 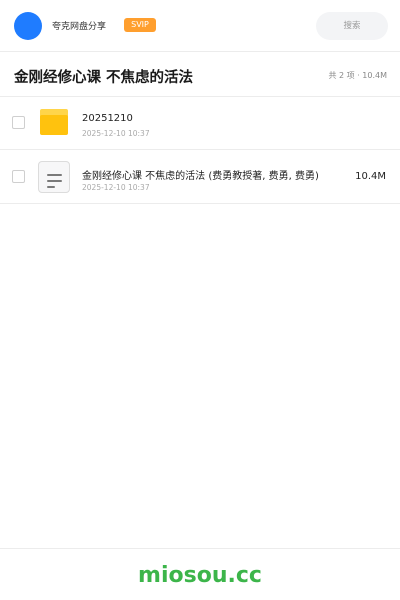 I want to click on item-summary: 共 2 项 · 10.4M, so click(x=357, y=75).